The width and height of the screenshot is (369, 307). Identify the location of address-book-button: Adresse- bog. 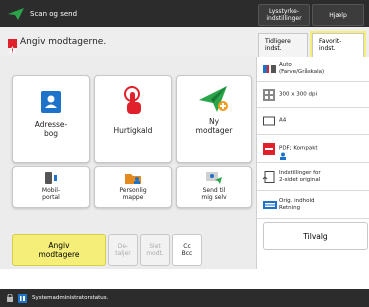
(51, 119).